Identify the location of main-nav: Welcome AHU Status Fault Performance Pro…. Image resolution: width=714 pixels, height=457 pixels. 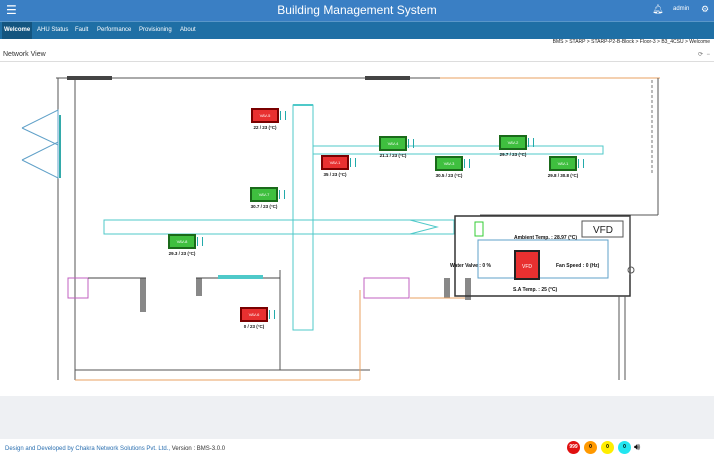
(357, 30).